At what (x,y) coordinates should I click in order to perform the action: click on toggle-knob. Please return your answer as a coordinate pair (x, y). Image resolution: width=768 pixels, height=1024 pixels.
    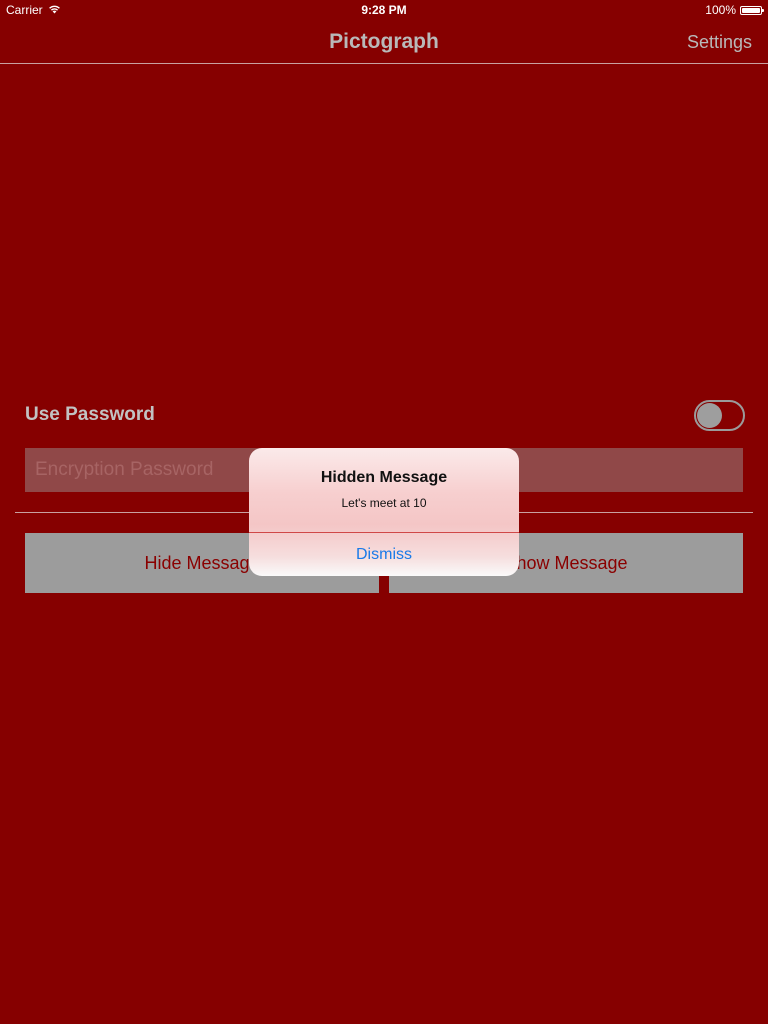
    Looking at the image, I should click on (709, 415).